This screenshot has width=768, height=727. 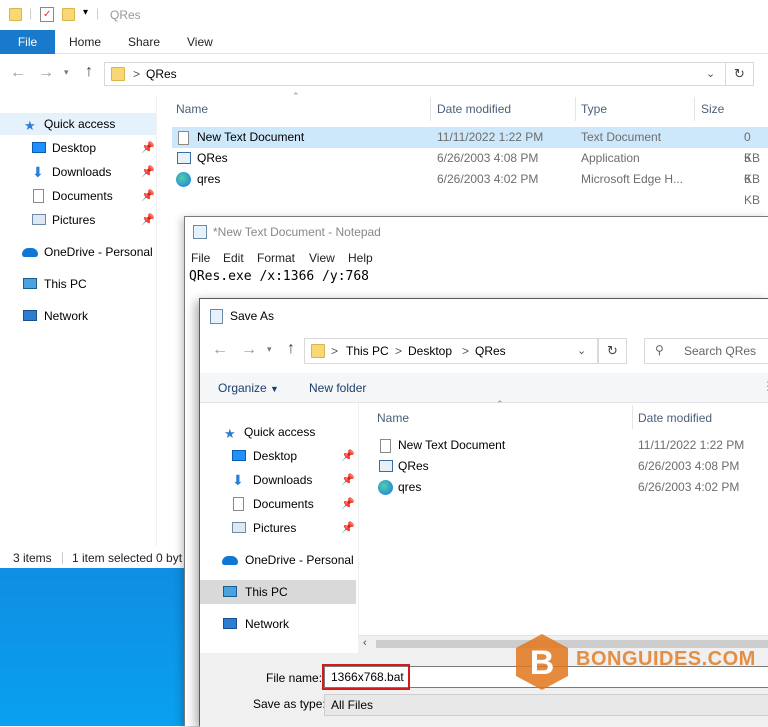 I want to click on breadcrumb-this-pc: This PC, so click(x=367, y=351).